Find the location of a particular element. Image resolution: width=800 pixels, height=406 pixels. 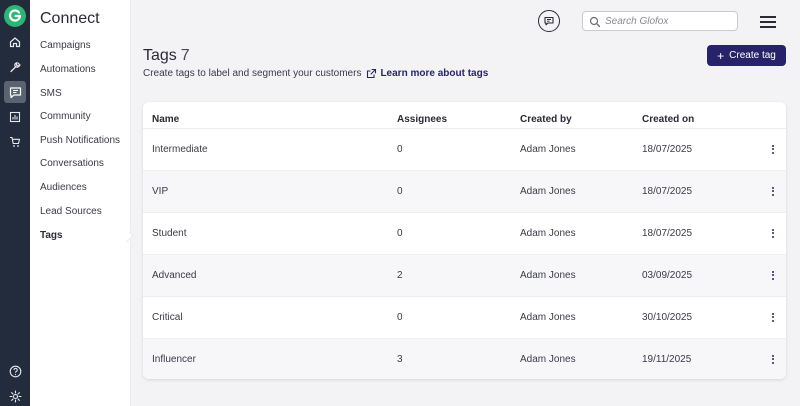

plus-icon: + is located at coordinates (721, 55).